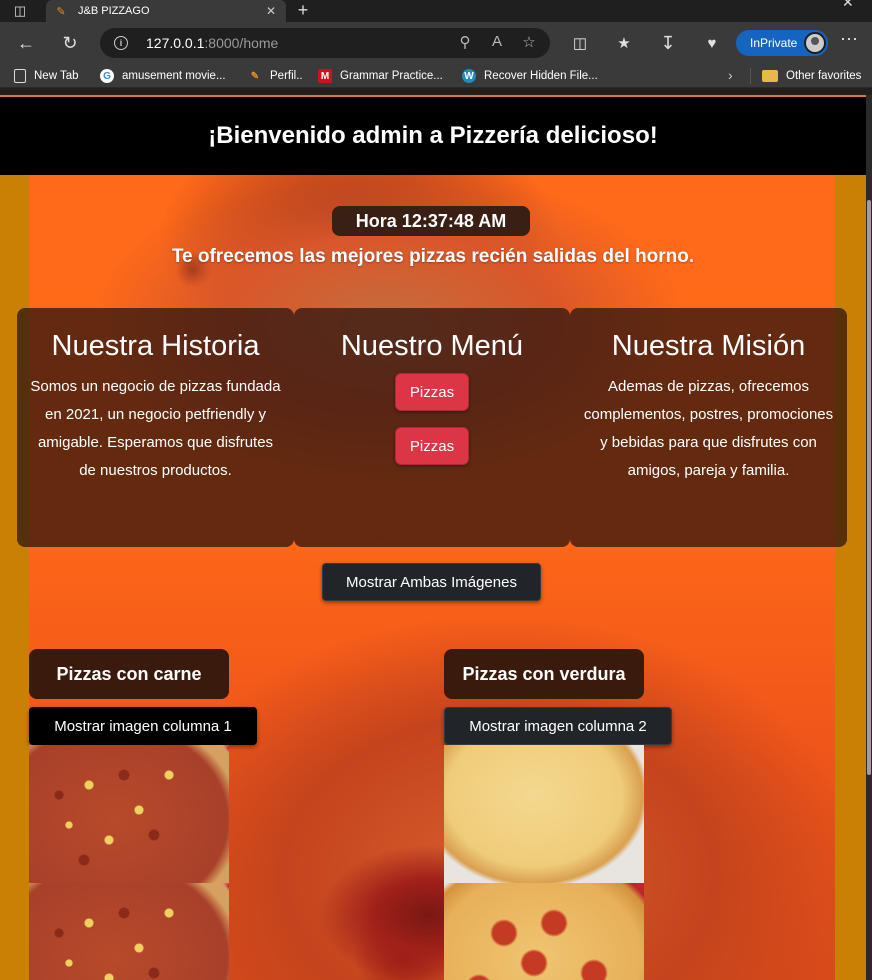  I want to click on wordpress-icon: W, so click(469, 76).